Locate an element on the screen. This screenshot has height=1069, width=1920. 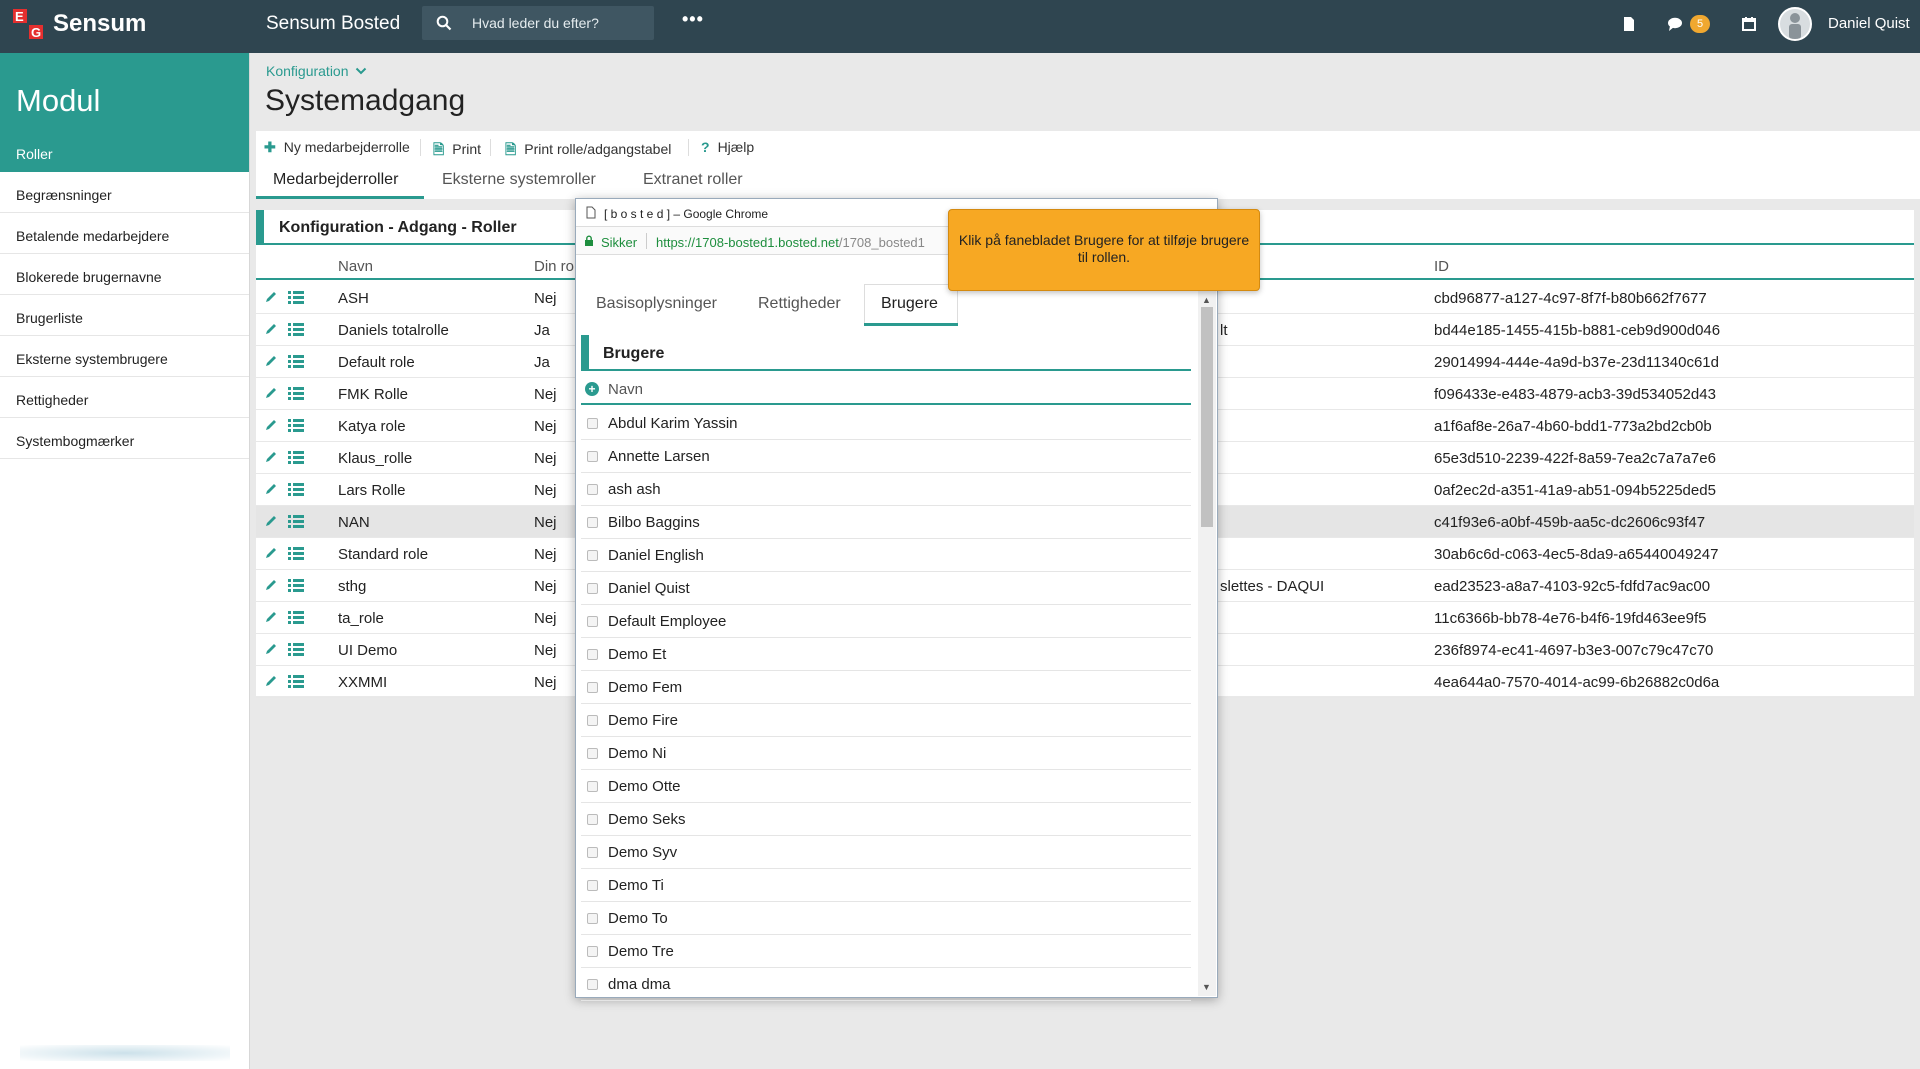
breadcrumb: Konfiguration is located at coordinates (316, 71).